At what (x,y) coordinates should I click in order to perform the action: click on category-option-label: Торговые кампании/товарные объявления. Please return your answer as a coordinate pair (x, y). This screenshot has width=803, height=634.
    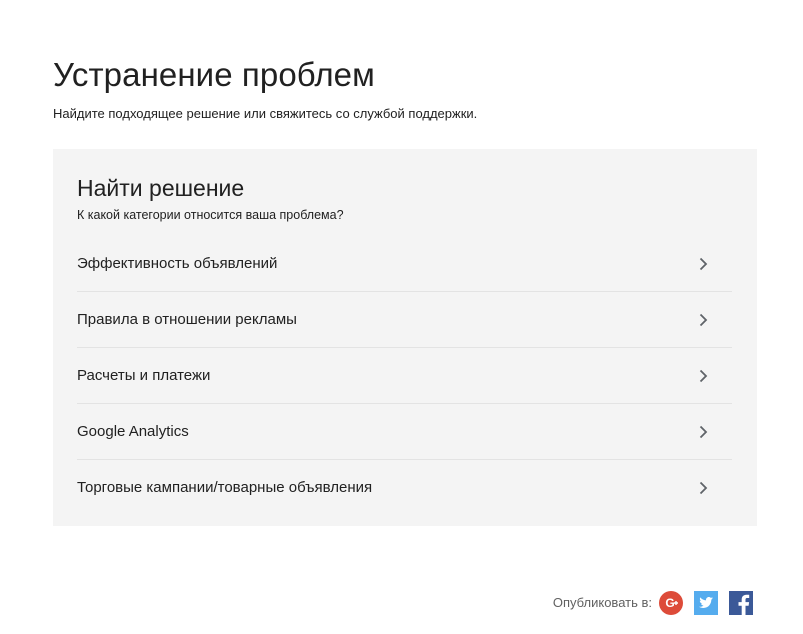
    Looking at the image, I should click on (225, 487).